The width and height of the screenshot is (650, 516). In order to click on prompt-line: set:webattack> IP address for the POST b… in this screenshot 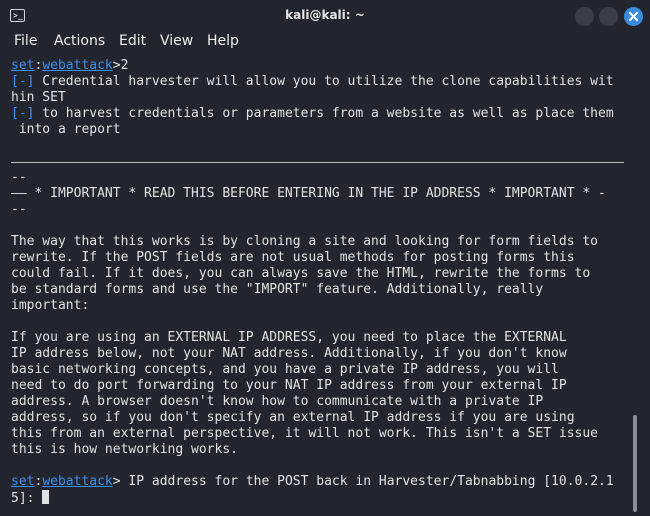, I will do `click(312, 481)`.